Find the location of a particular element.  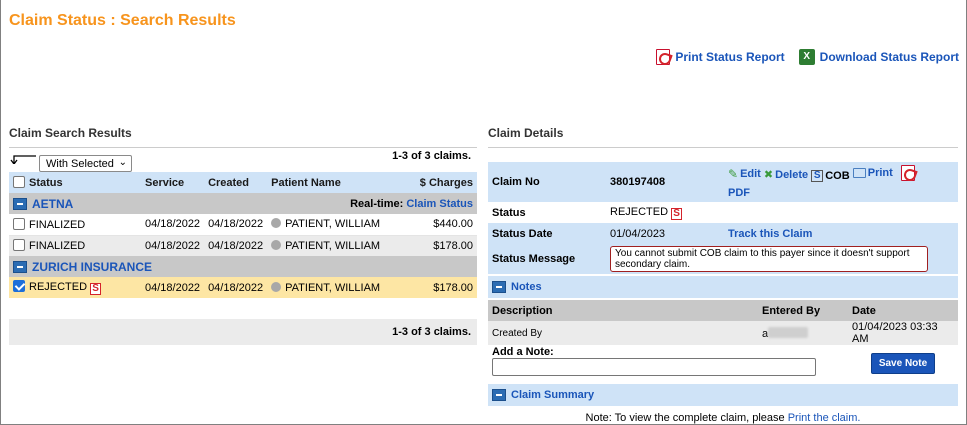

status-label: Status is located at coordinates (547, 212).